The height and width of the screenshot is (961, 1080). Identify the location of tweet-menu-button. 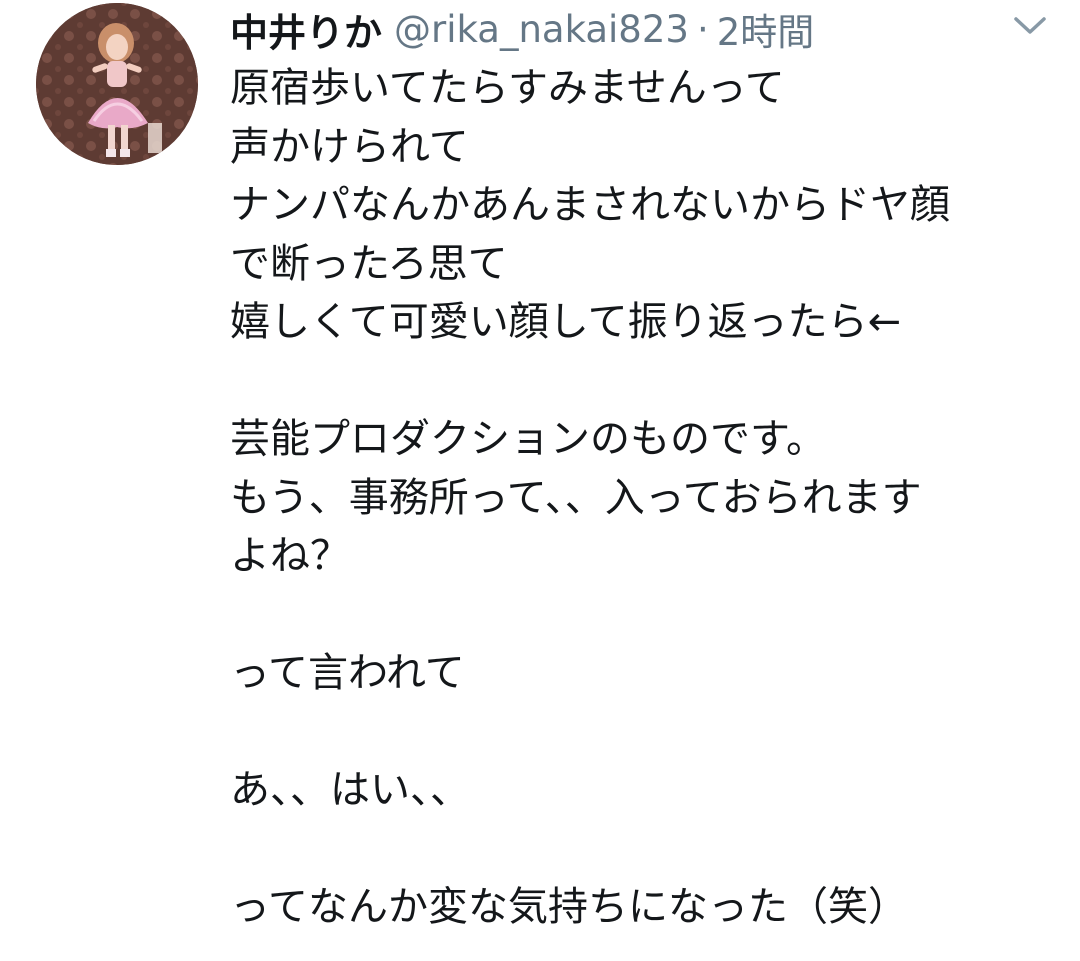
(1030, 26).